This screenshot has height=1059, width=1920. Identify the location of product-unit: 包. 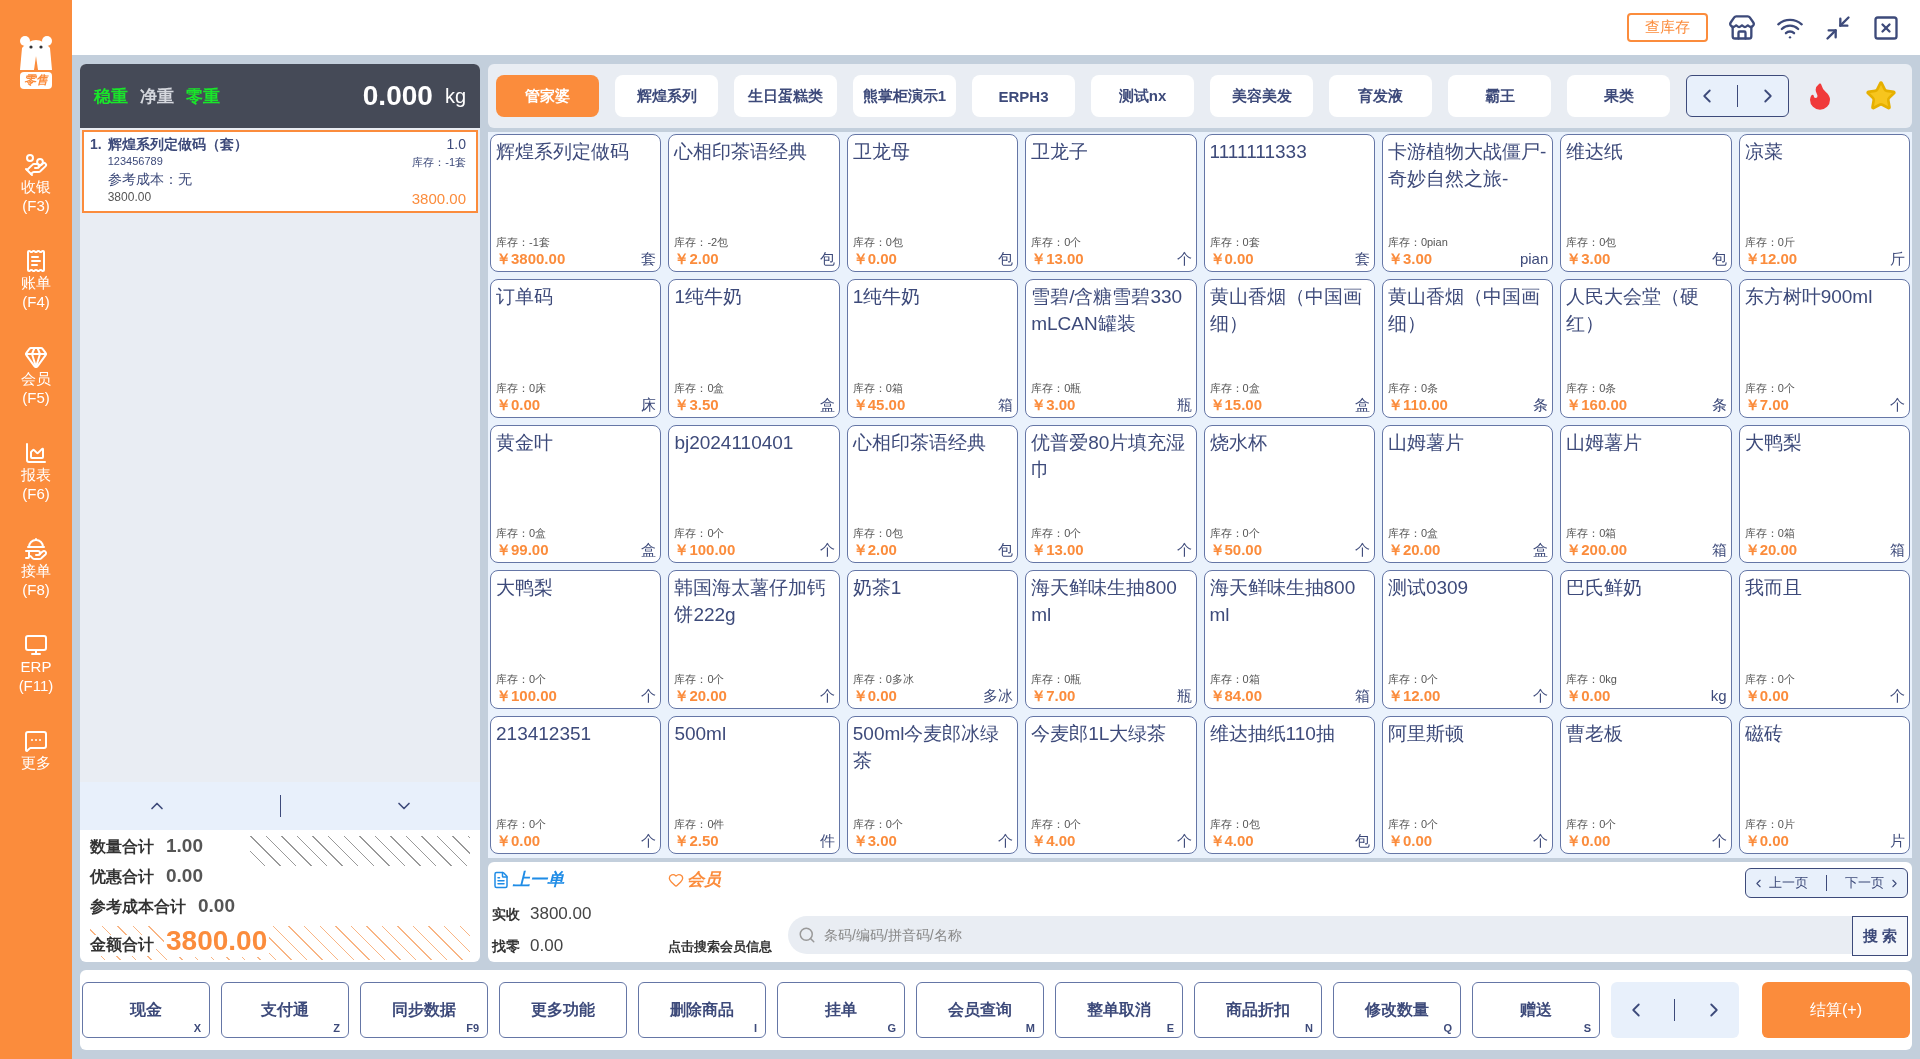
(1006, 551).